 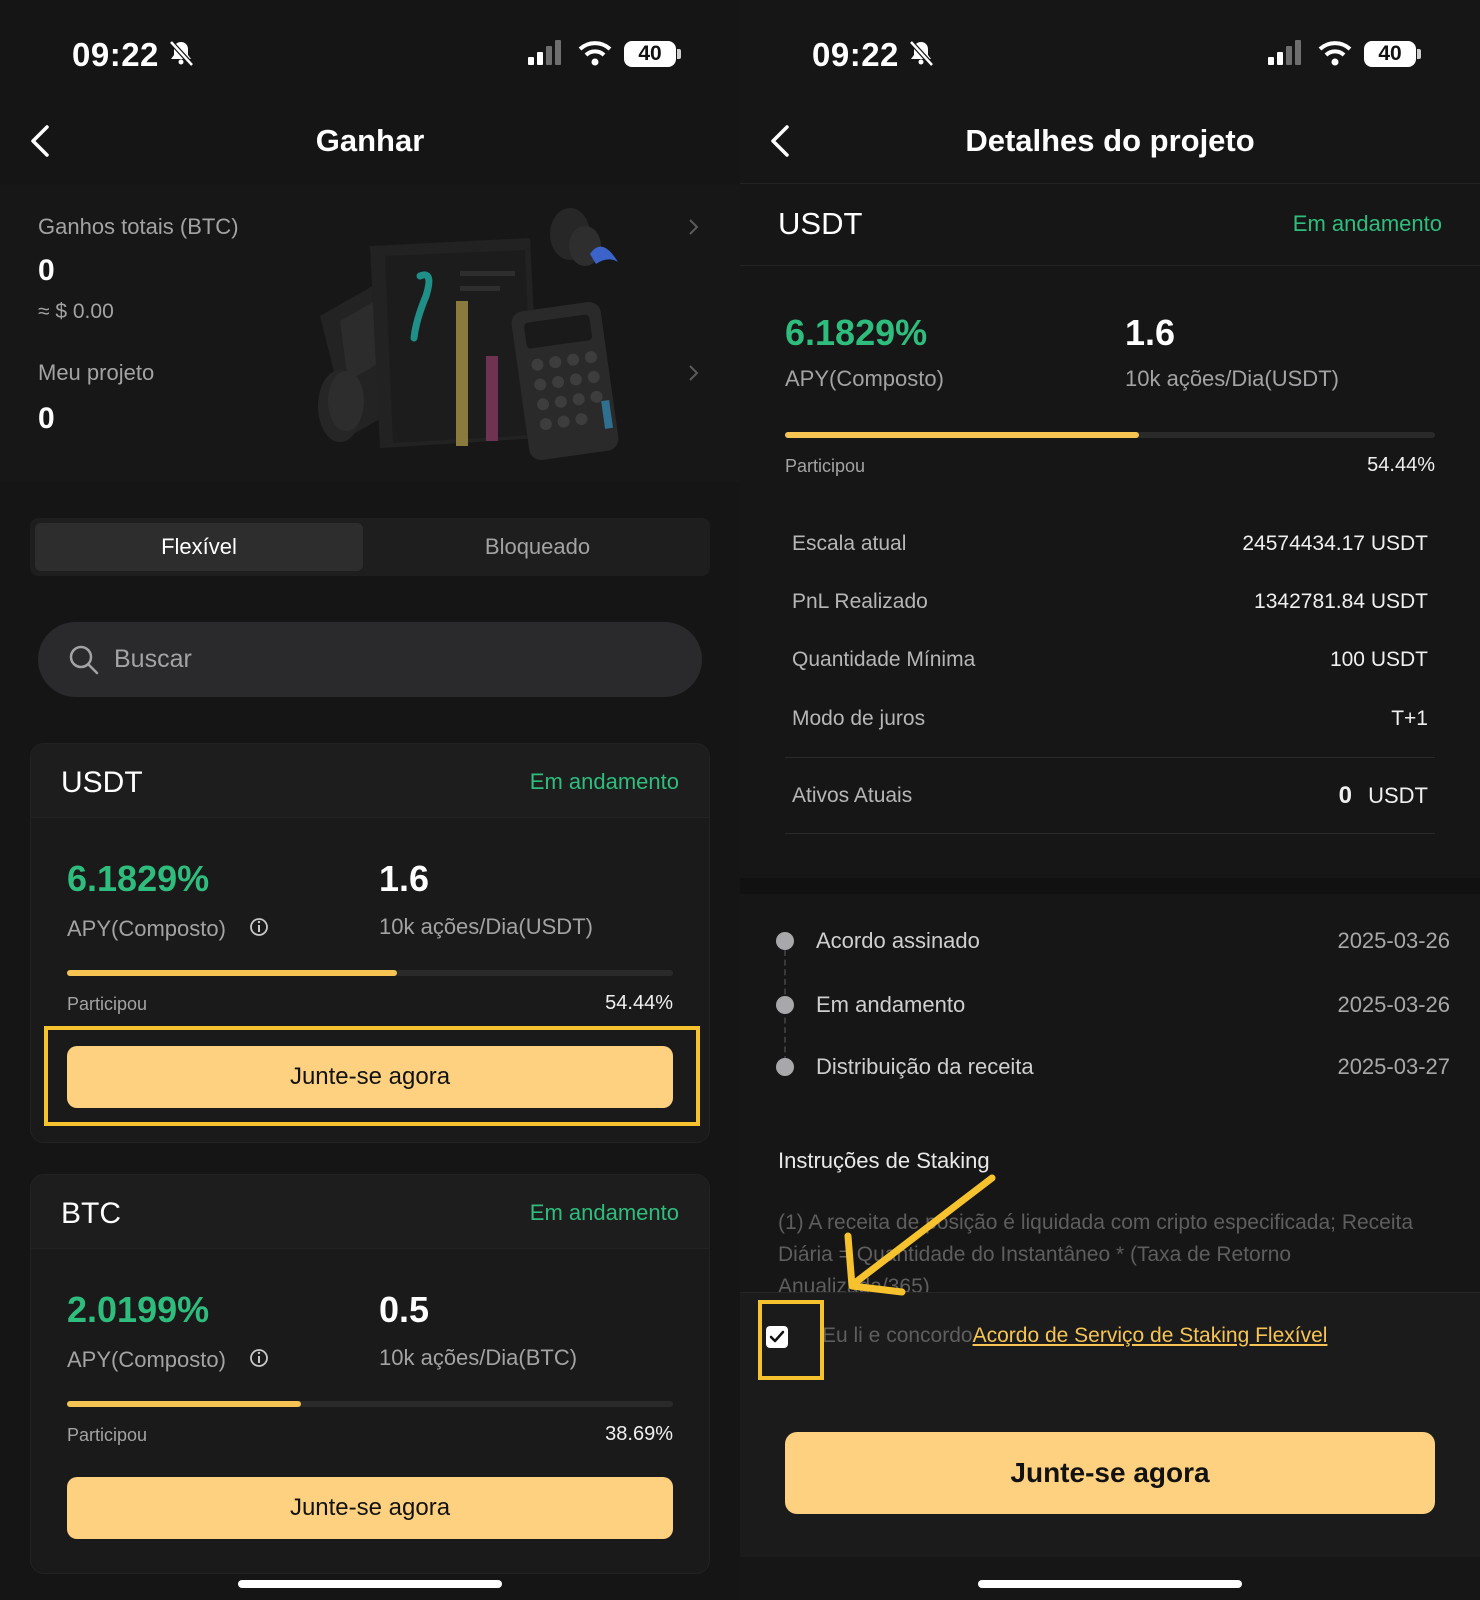 I want to click on total-earnings-usd: ≈ $ 0.00, so click(x=76, y=311).